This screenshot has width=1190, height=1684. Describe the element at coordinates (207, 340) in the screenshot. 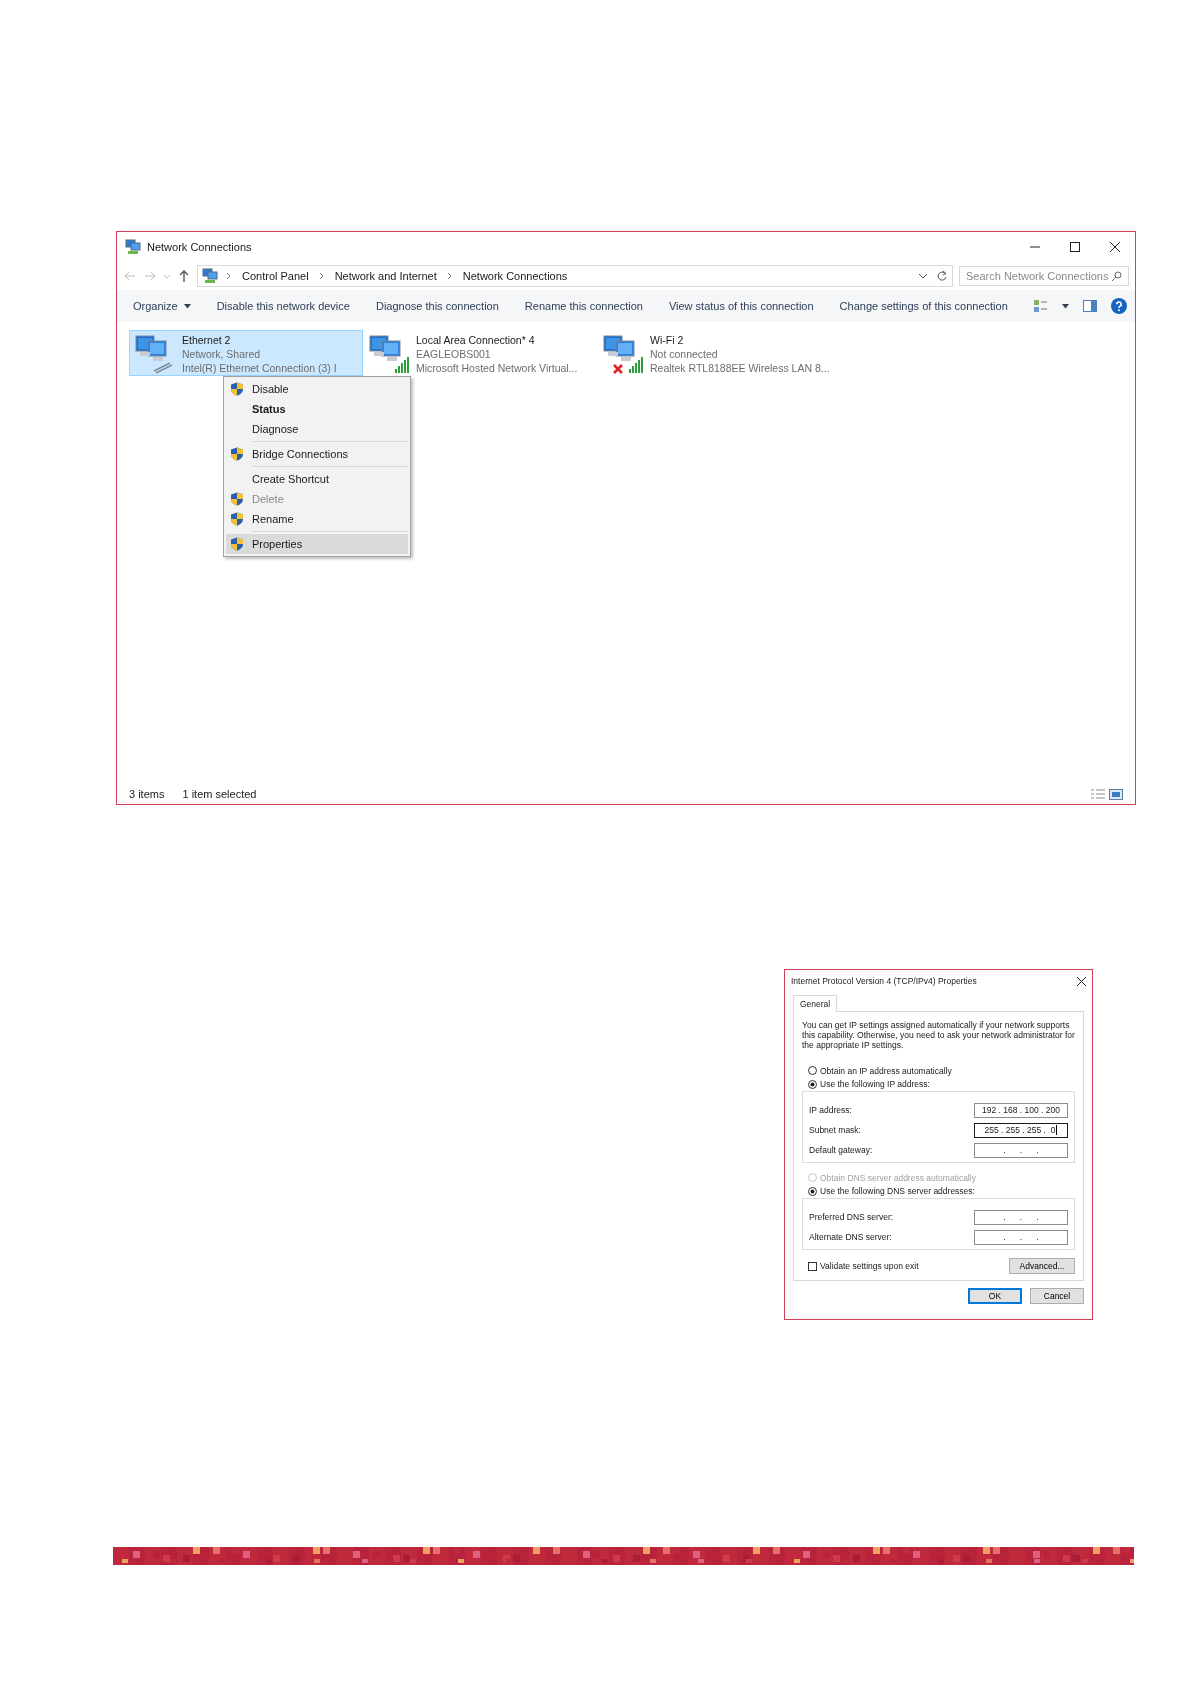

I see `connection-name: Ethernet 2` at that location.